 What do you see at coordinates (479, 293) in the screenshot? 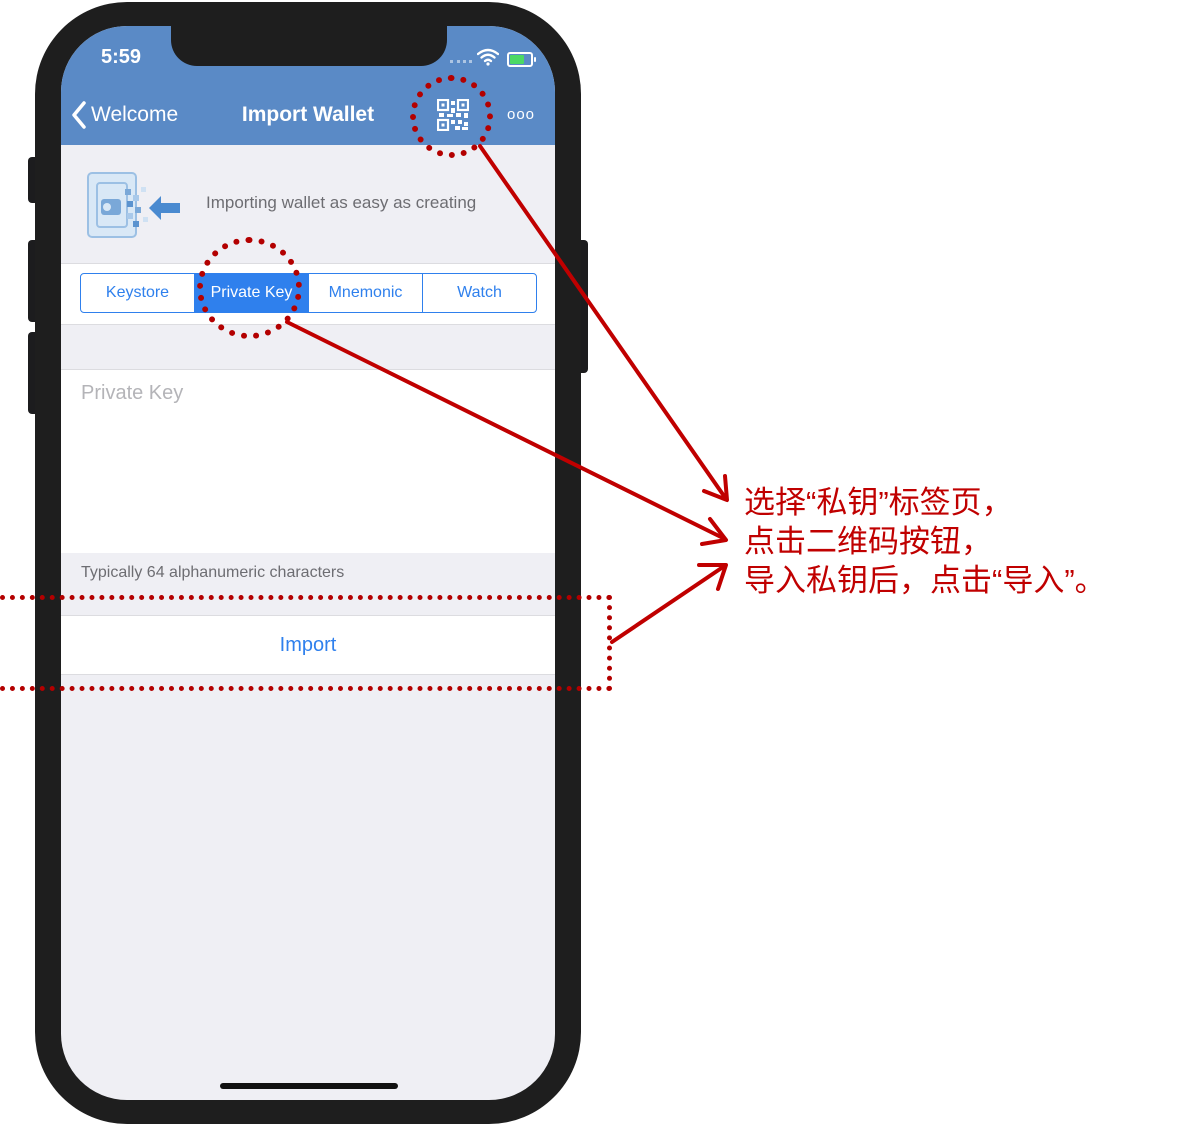
I see `tab-watch: Watch` at bounding box center [479, 293].